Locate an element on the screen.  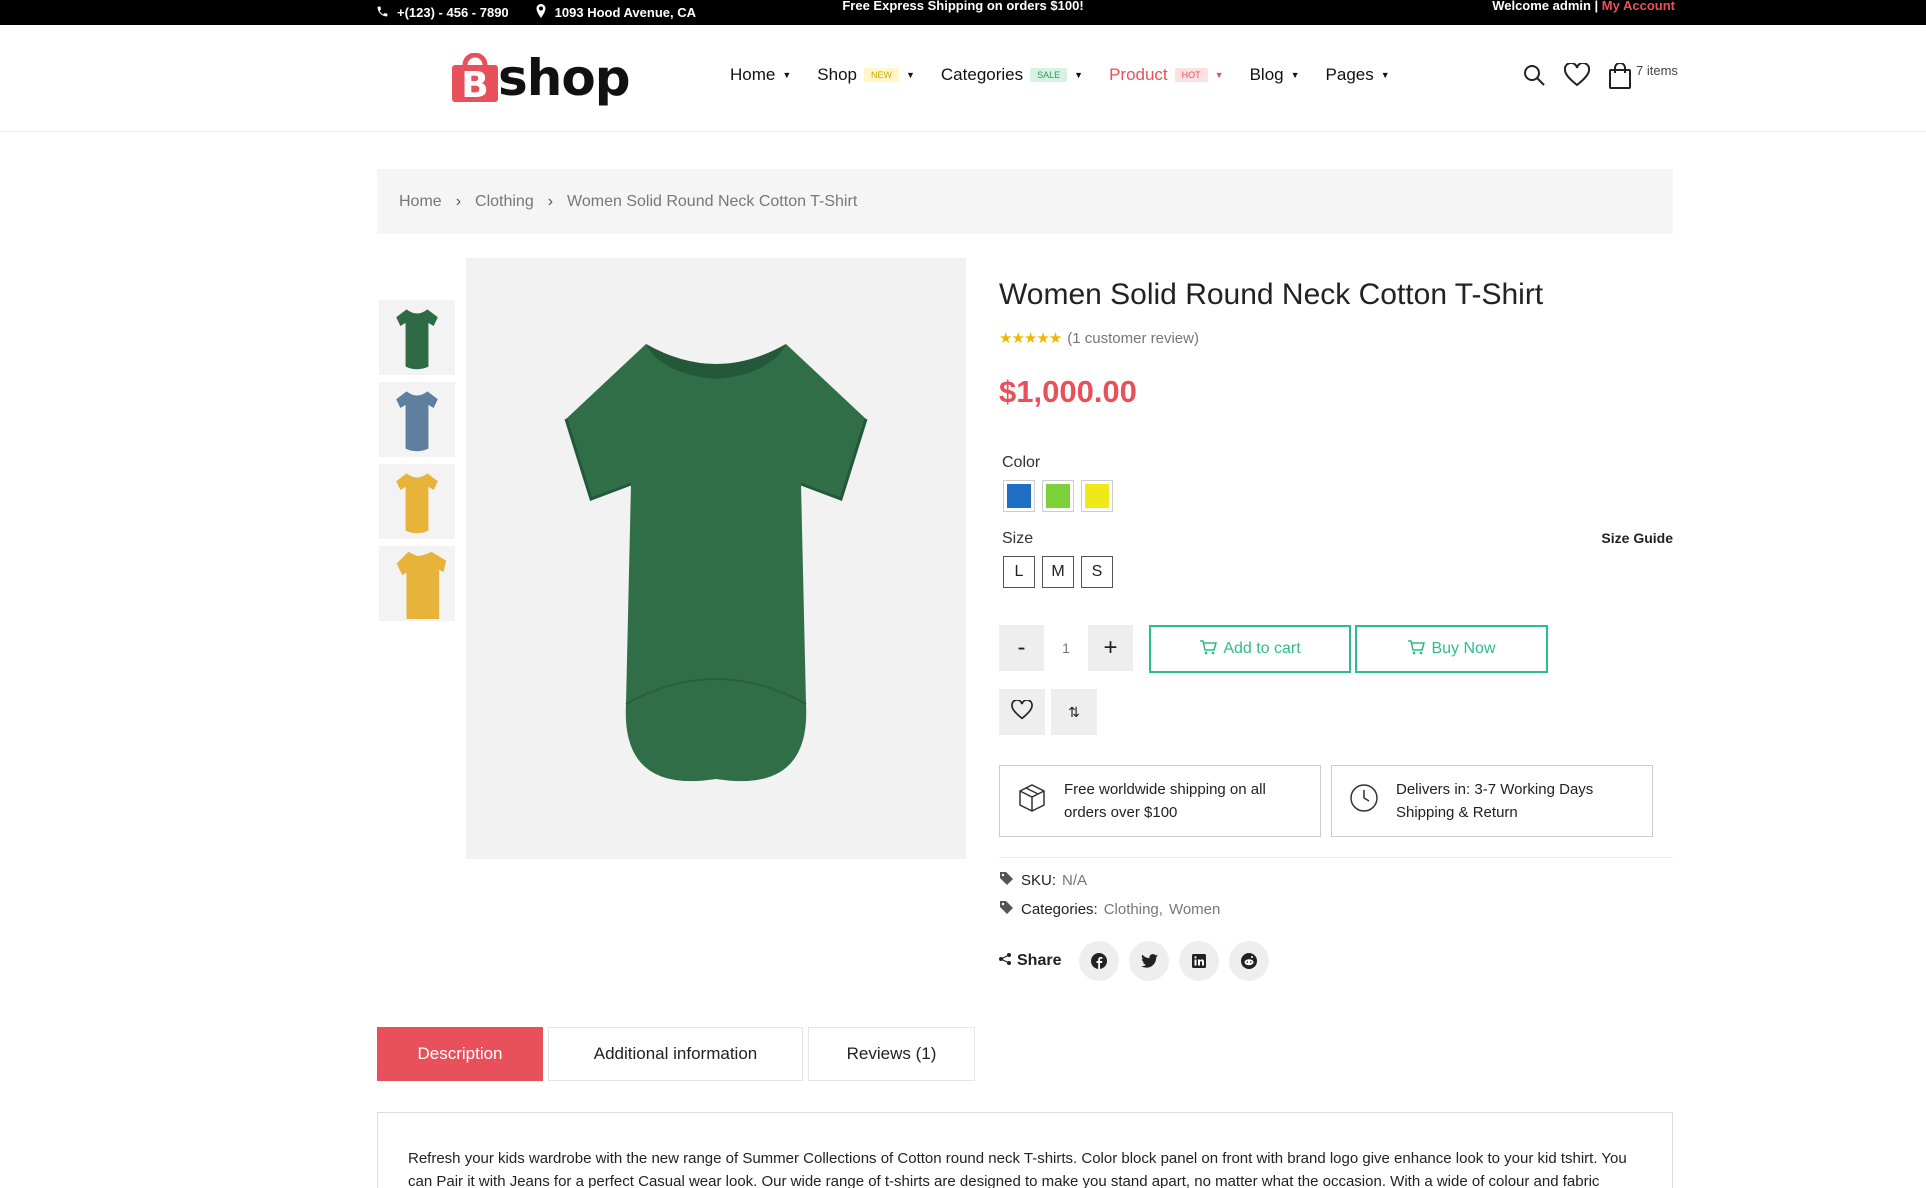
share-label-group: Share is located at coordinates (1030, 961).